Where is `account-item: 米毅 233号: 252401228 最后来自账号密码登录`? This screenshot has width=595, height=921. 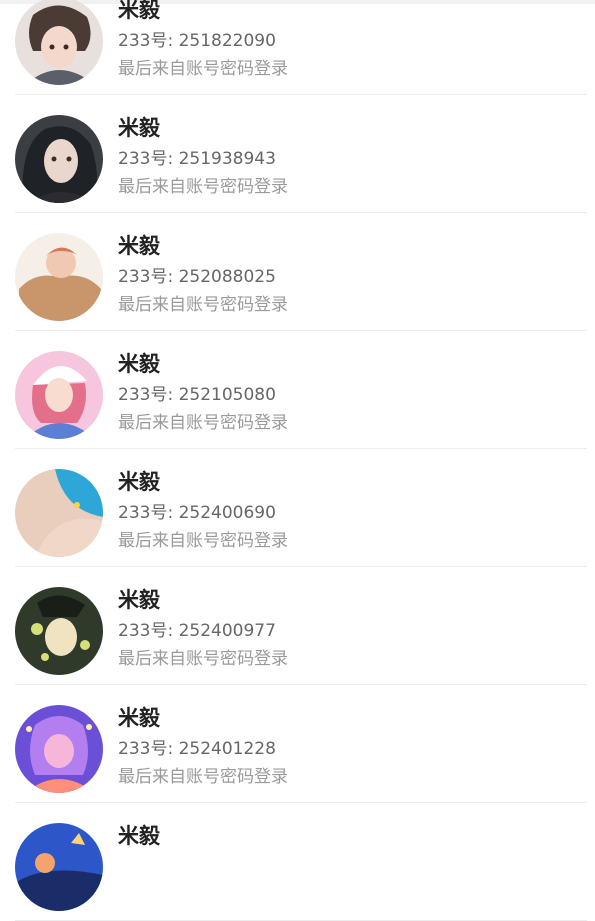 account-item: 米毅 233号: 252401228 最后来自账号密码登录 is located at coordinates (297, 744).